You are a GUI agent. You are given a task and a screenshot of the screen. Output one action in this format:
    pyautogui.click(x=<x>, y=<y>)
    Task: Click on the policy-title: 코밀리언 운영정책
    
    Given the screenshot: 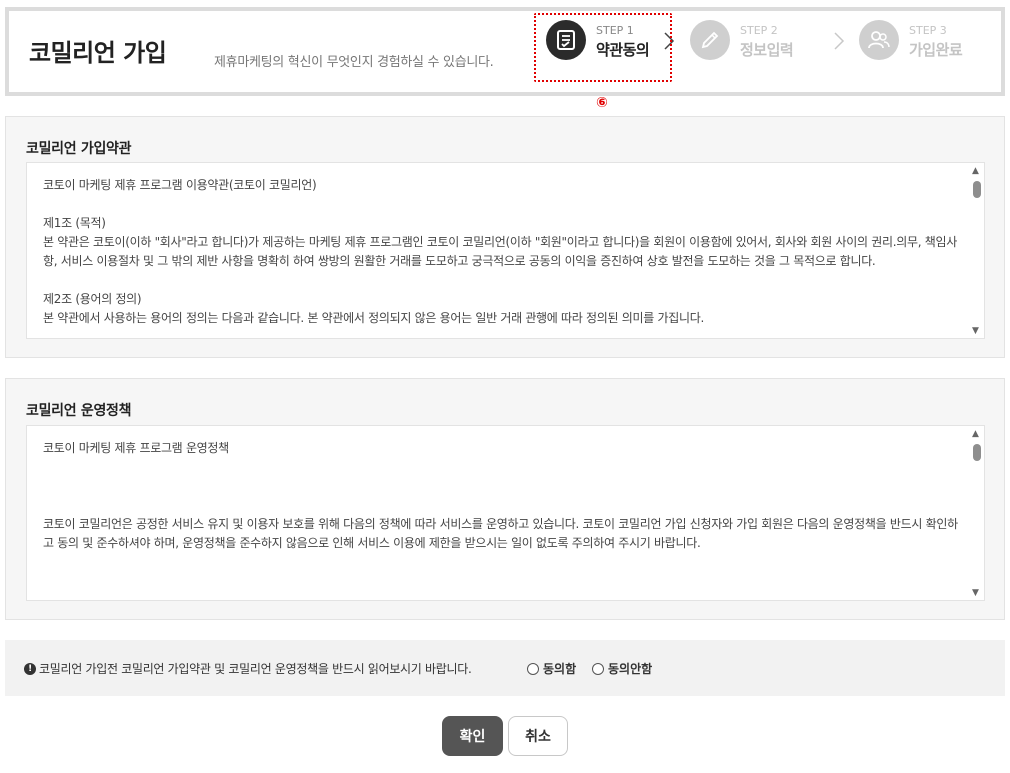 What is the action you would take?
    pyautogui.click(x=79, y=411)
    